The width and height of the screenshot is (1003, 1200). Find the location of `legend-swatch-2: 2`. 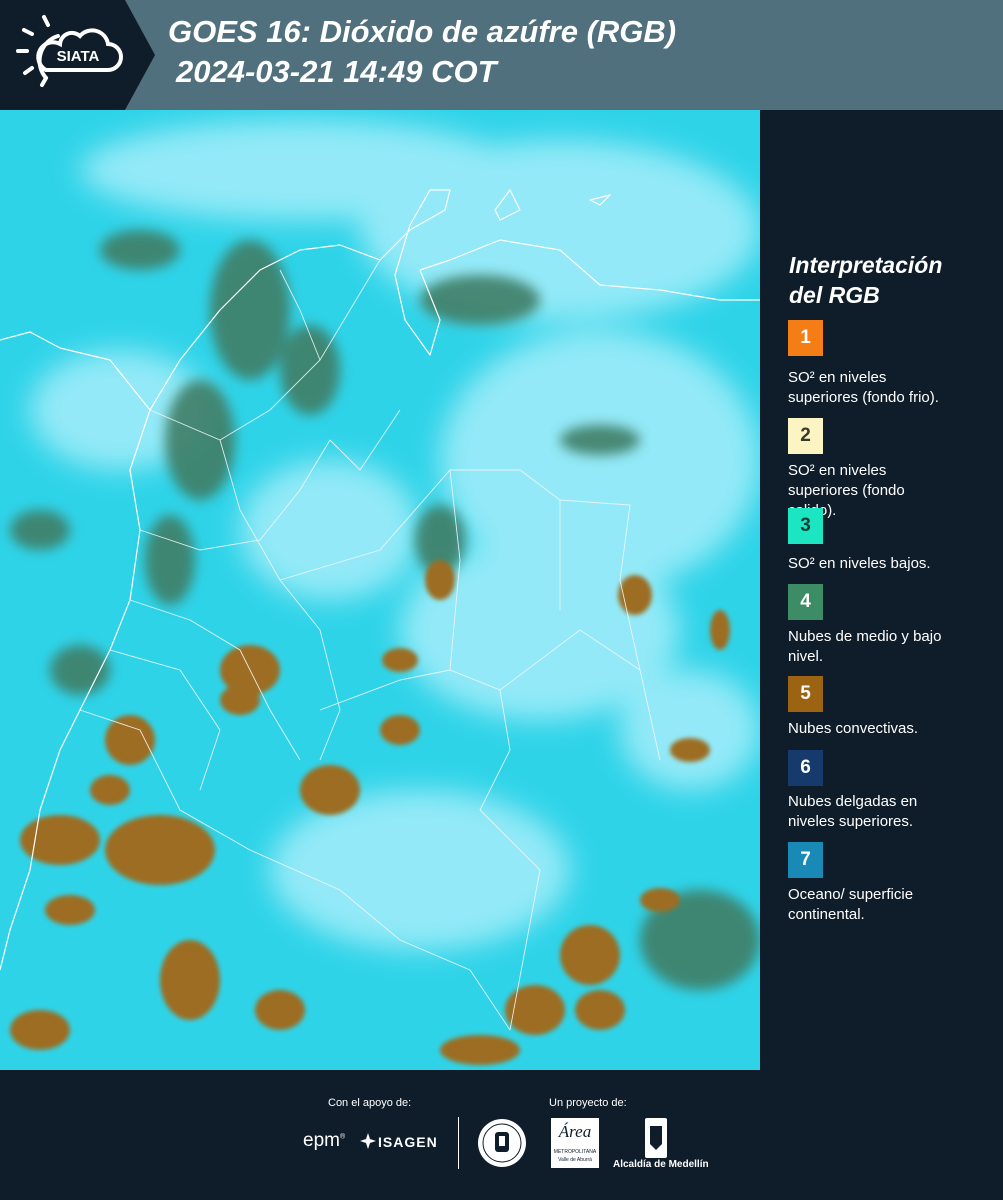

legend-swatch-2: 2 is located at coordinates (805, 436).